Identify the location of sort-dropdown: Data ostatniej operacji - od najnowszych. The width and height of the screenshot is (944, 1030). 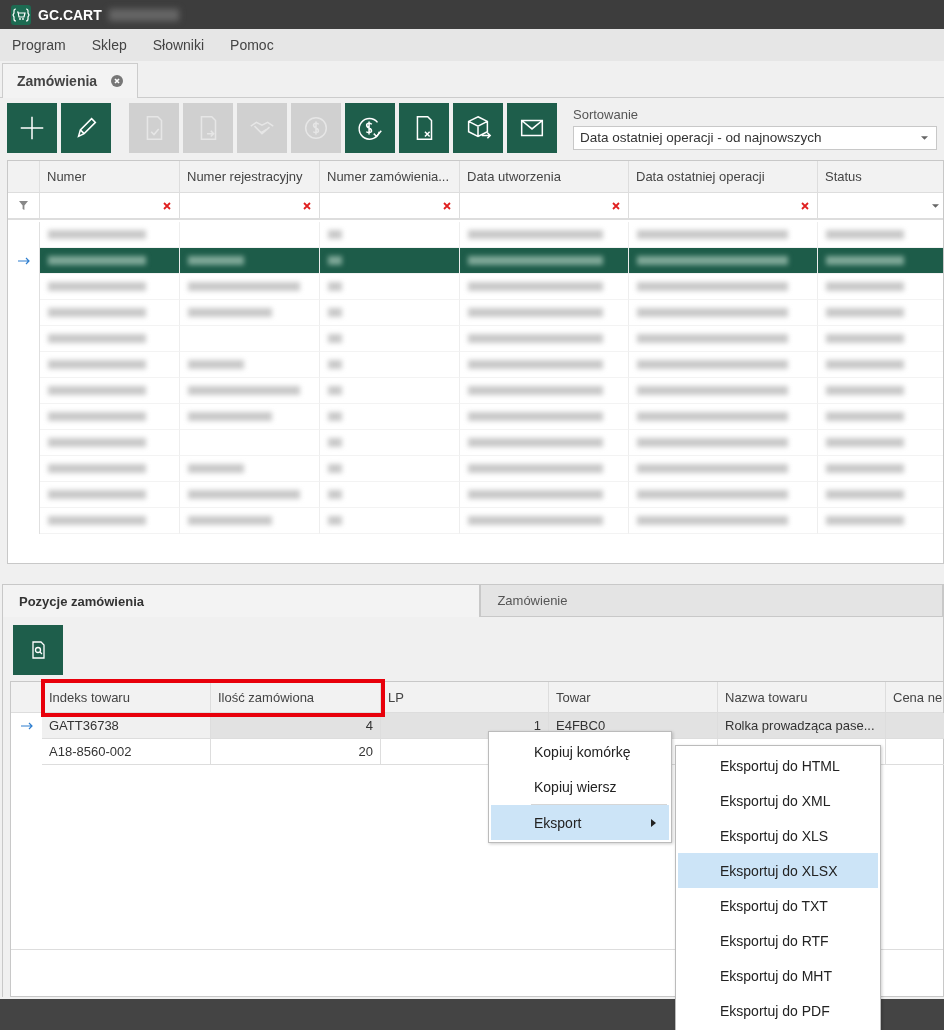
(755, 137).